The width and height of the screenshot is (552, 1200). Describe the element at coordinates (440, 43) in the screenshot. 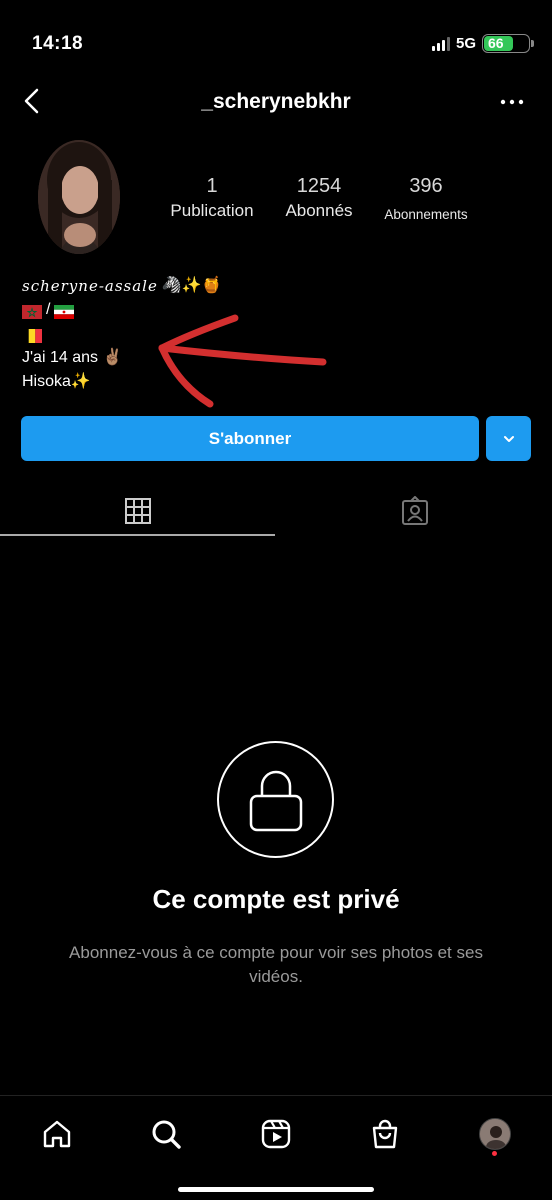

I see `signal-icon` at that location.